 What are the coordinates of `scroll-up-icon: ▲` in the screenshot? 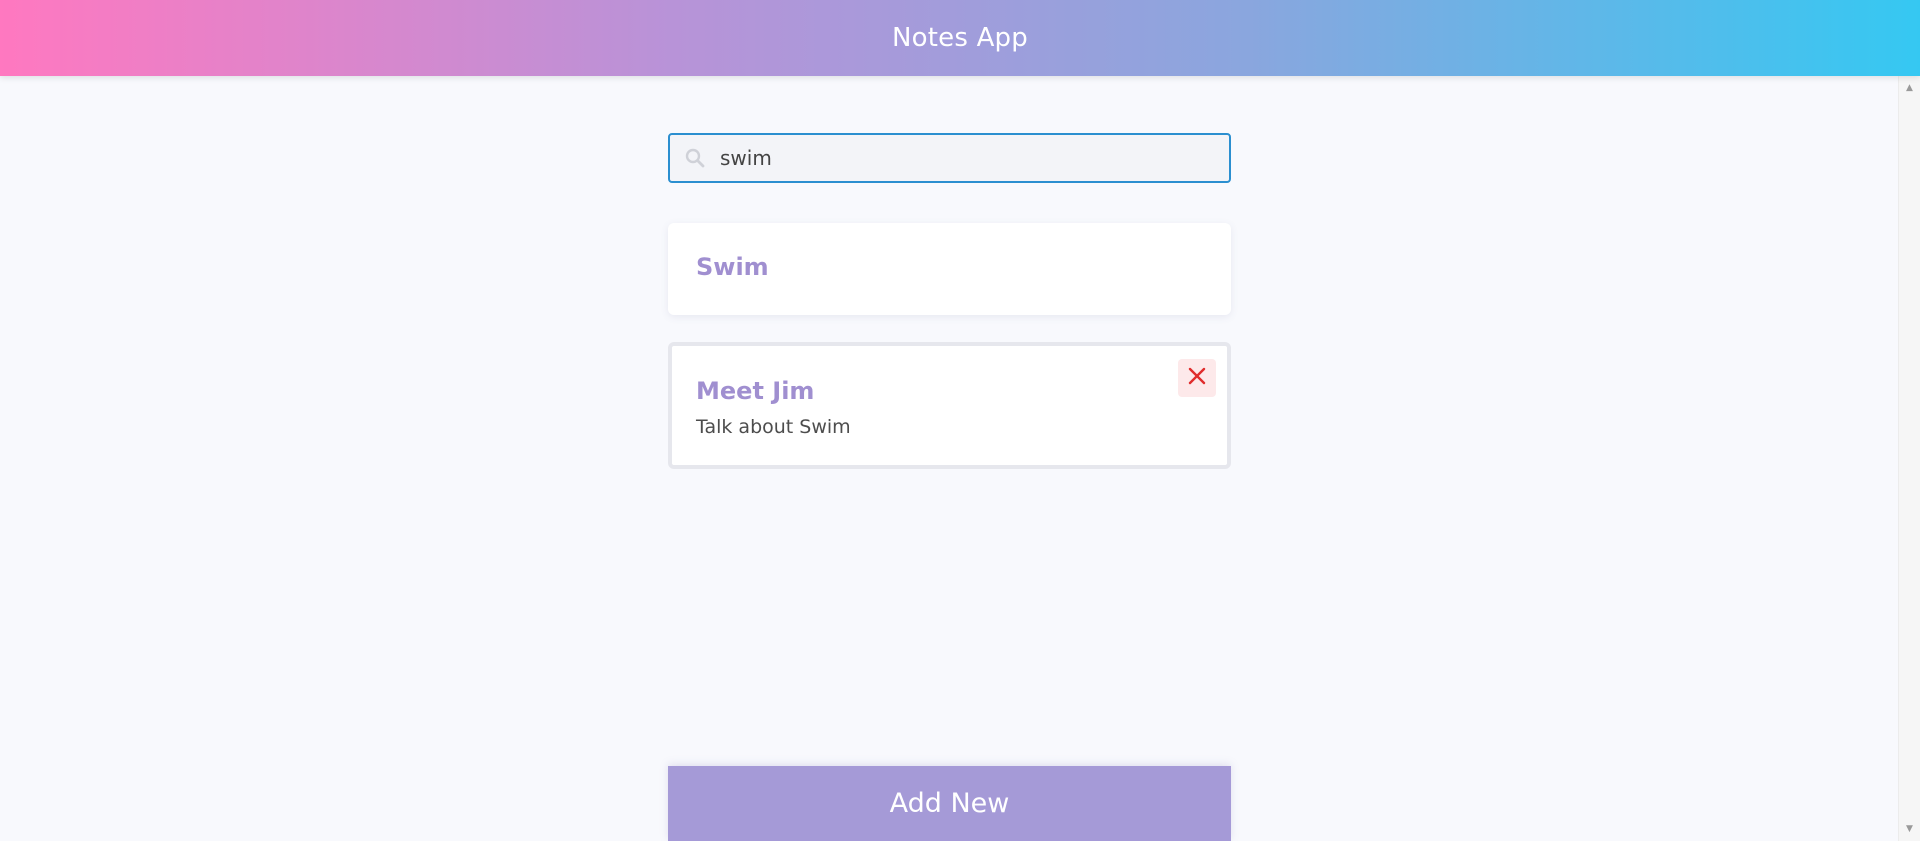 It's located at (1909, 88).